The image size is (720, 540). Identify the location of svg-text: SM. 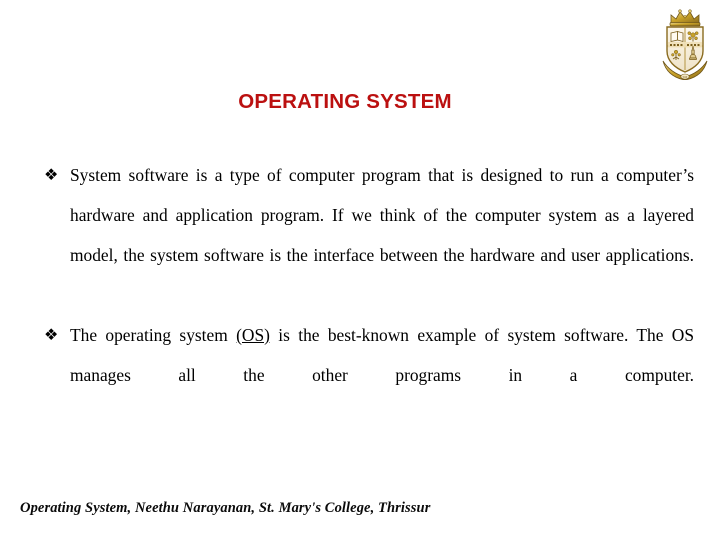
(685, 77).